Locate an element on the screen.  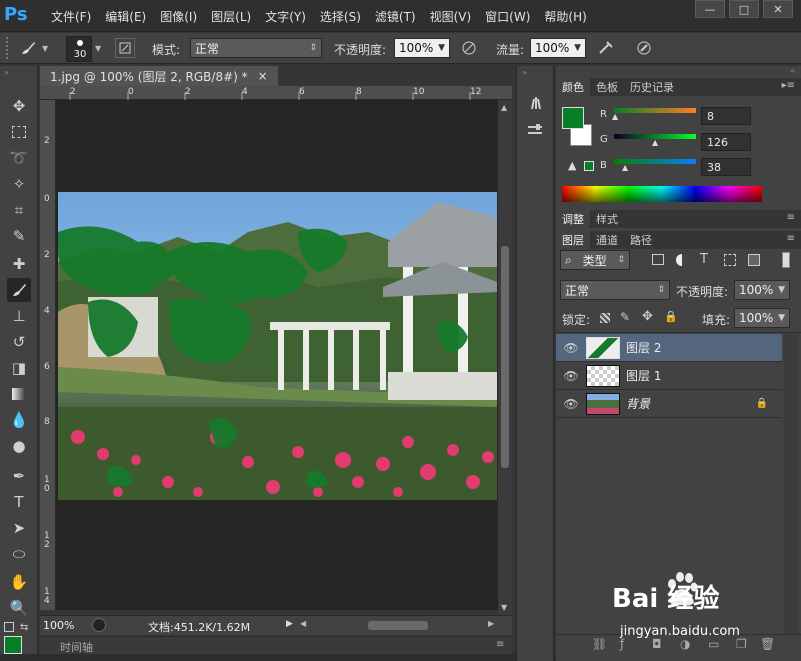
horizontal-scroll-thumb is located at coordinates (398, 625).